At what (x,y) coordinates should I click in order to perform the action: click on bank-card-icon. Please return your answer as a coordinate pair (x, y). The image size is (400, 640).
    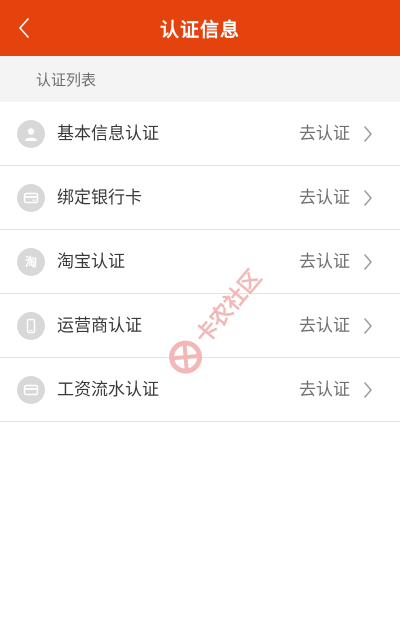
    Looking at the image, I should click on (31, 198).